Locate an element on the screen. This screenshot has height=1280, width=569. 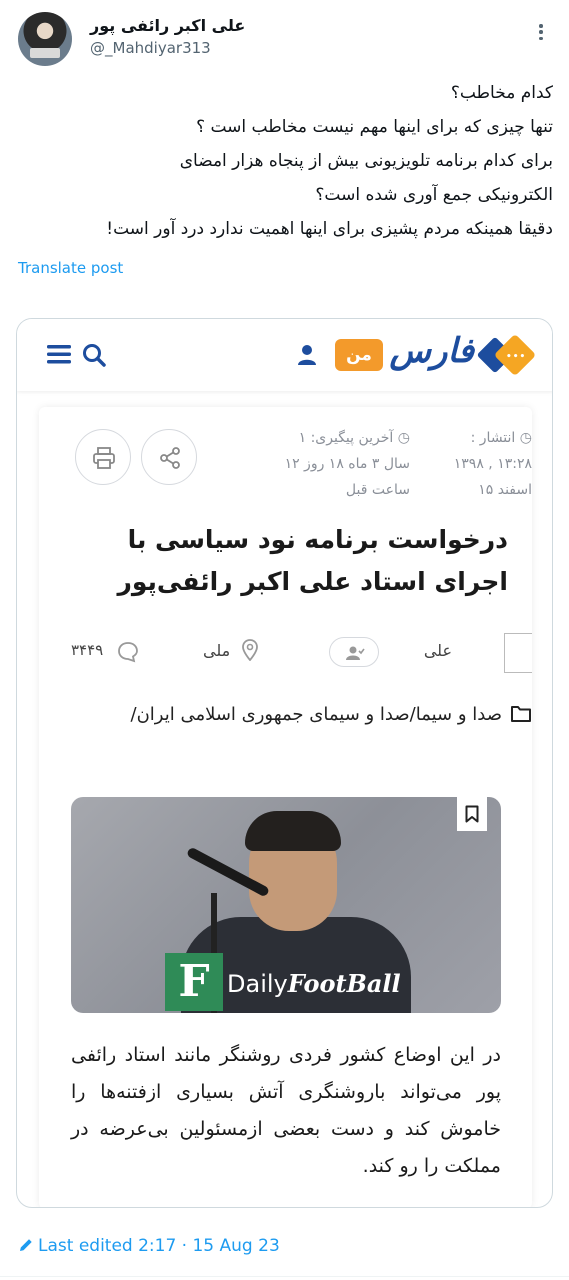
share-icon is located at coordinates (170, 458).